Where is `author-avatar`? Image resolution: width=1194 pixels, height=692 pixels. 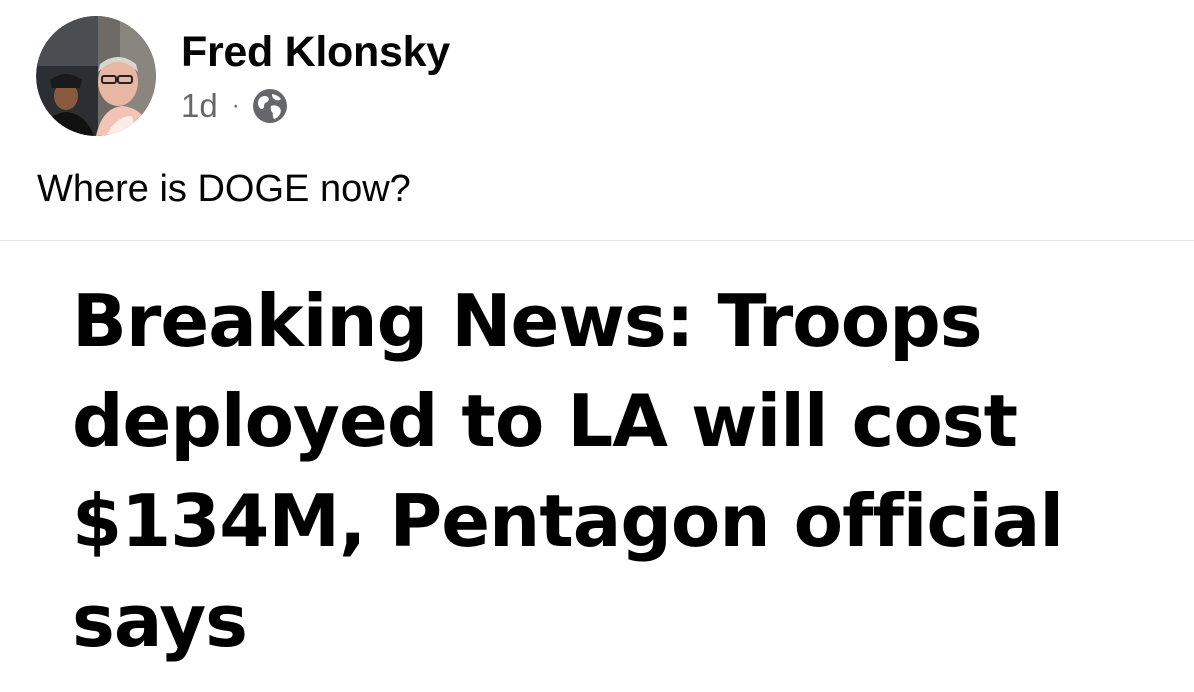 author-avatar is located at coordinates (96, 76).